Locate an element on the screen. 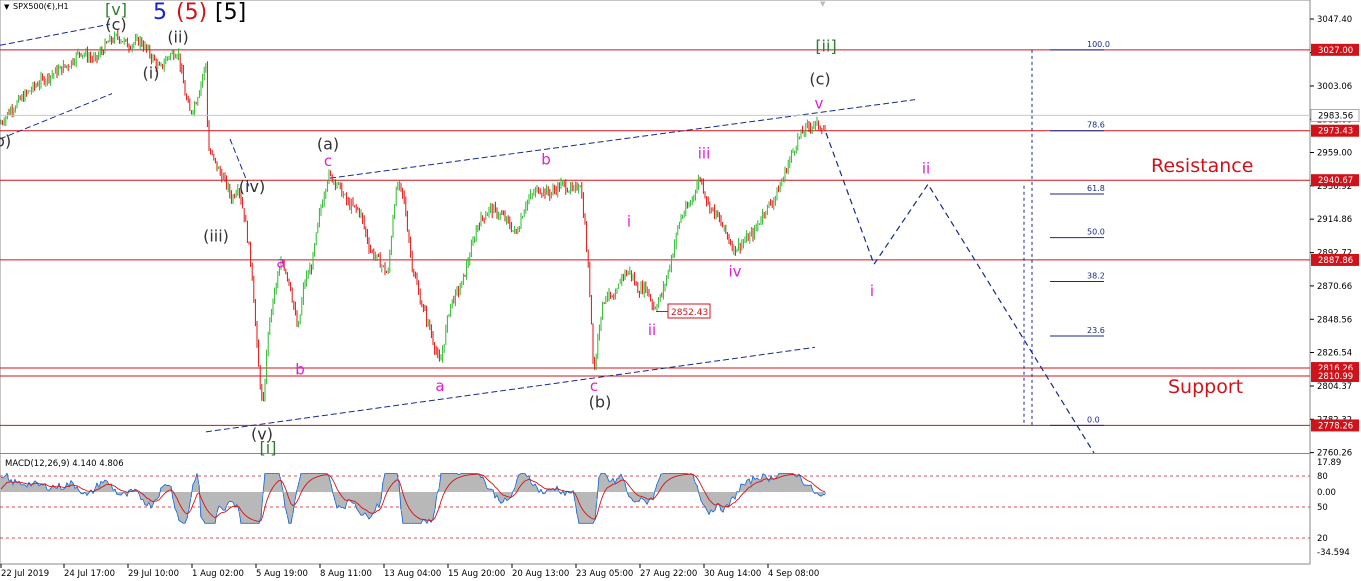  fib-label: 0.0 is located at coordinates (1093, 419).